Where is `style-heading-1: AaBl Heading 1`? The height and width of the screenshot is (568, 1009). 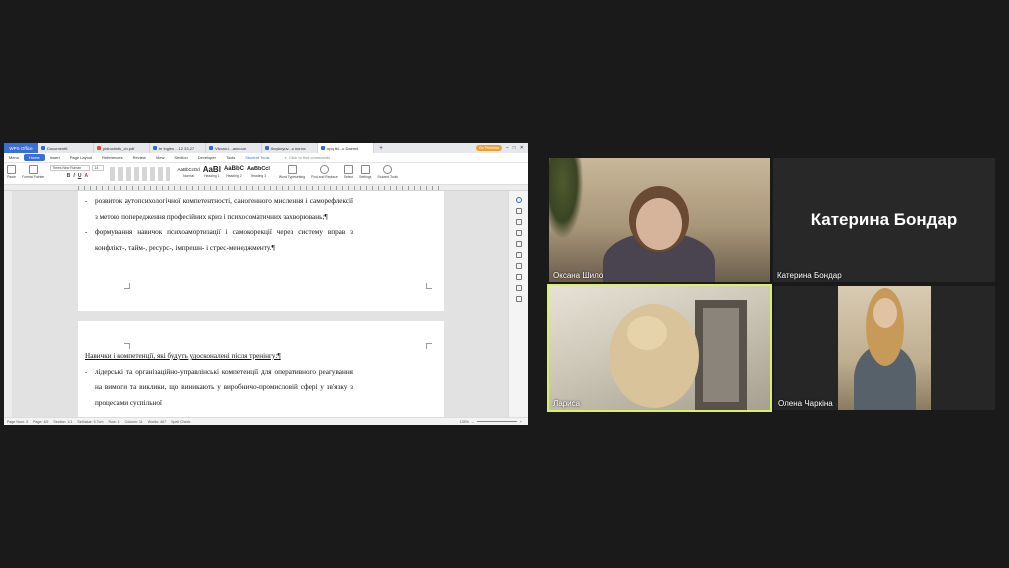
style-heading-1: AaBl Heading 1 is located at coordinates (212, 171).